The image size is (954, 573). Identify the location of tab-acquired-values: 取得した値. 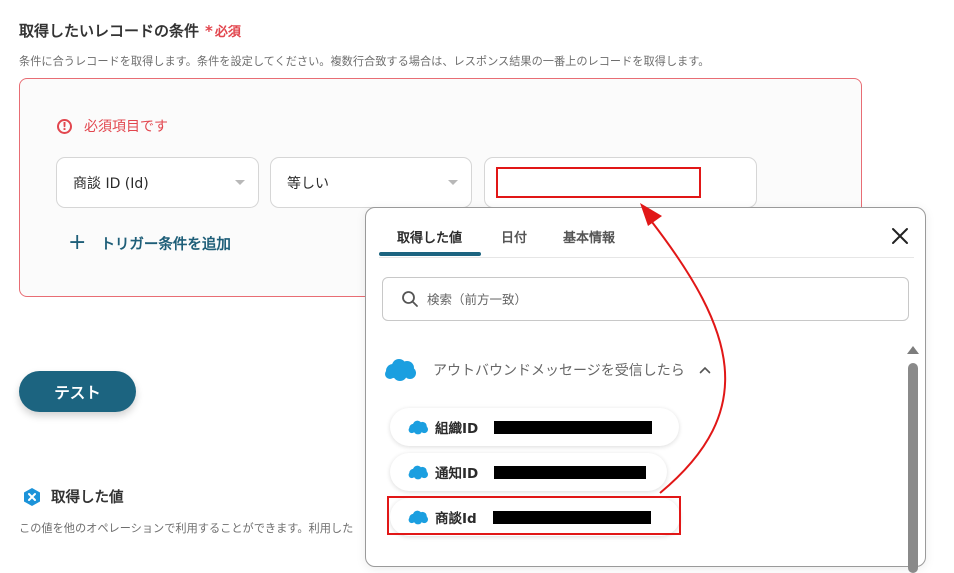
(429, 236).